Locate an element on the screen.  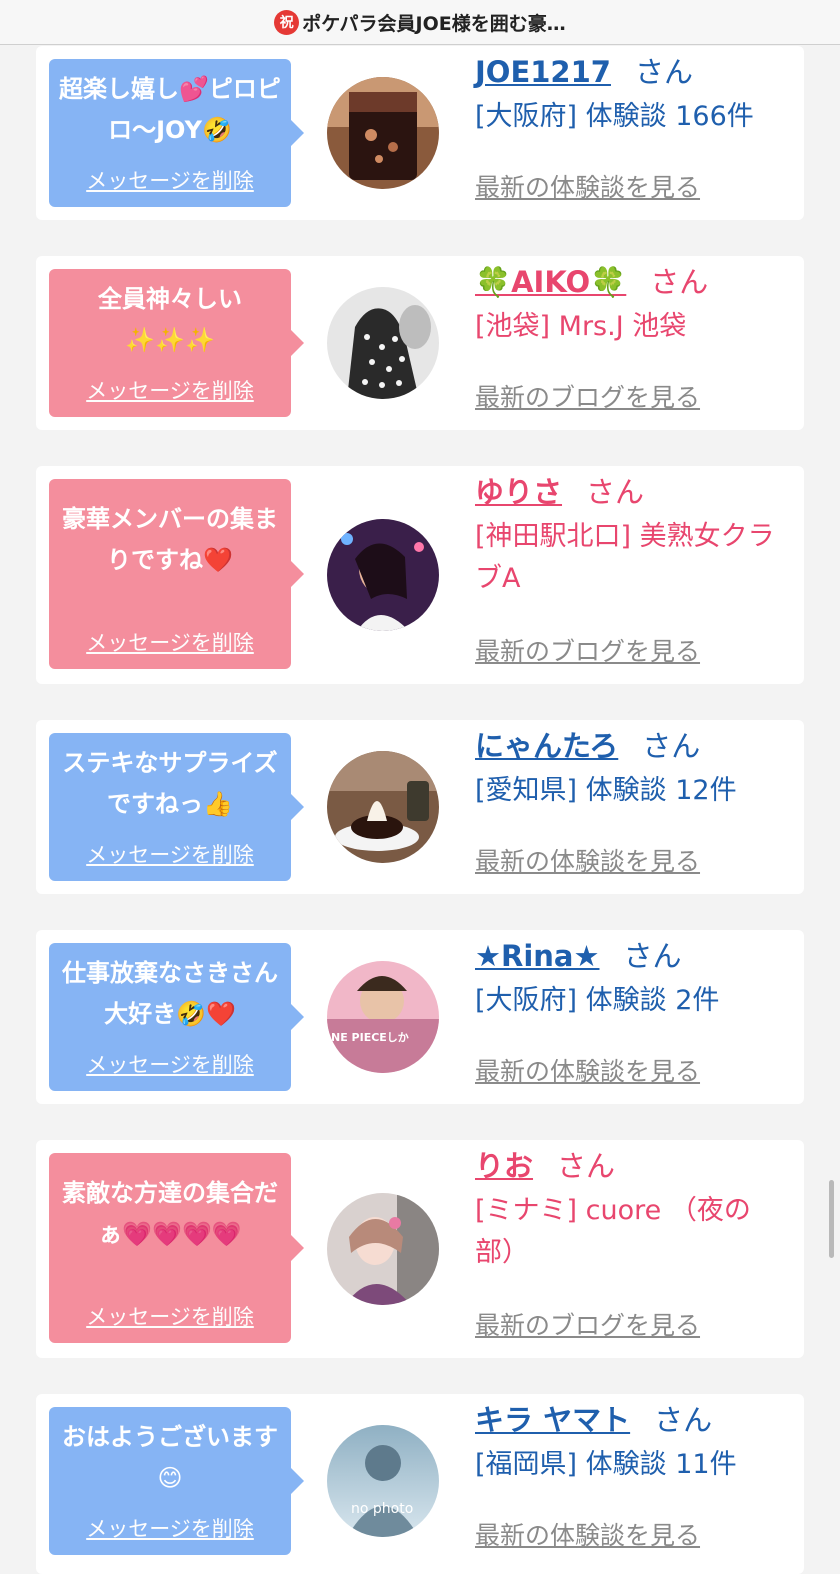
message-bubble: ステキなサプライズですねっ👍 メッセージを削除 is located at coordinates (176, 807).